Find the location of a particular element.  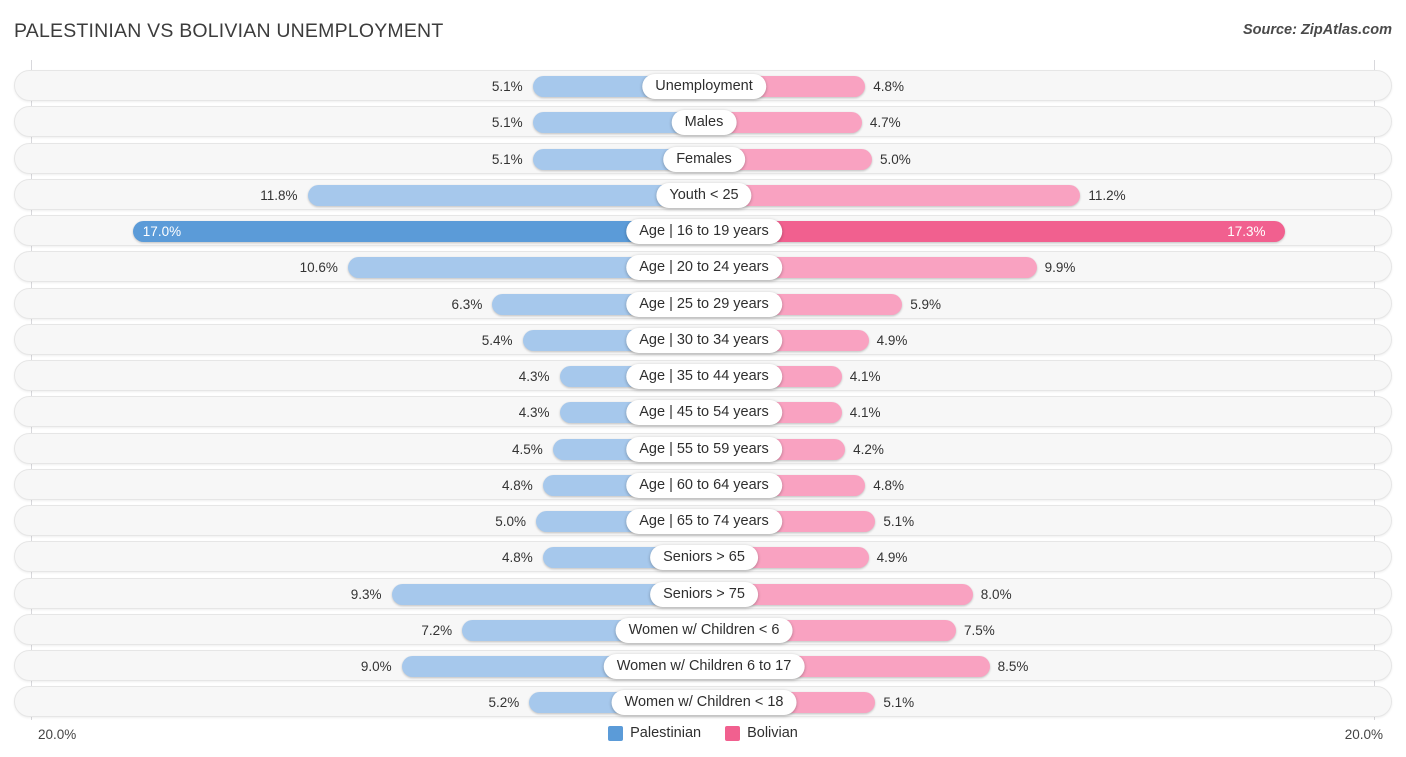

table-row: 9.3% 8.0% Seniors > 75 is located at coordinates (703, 593).